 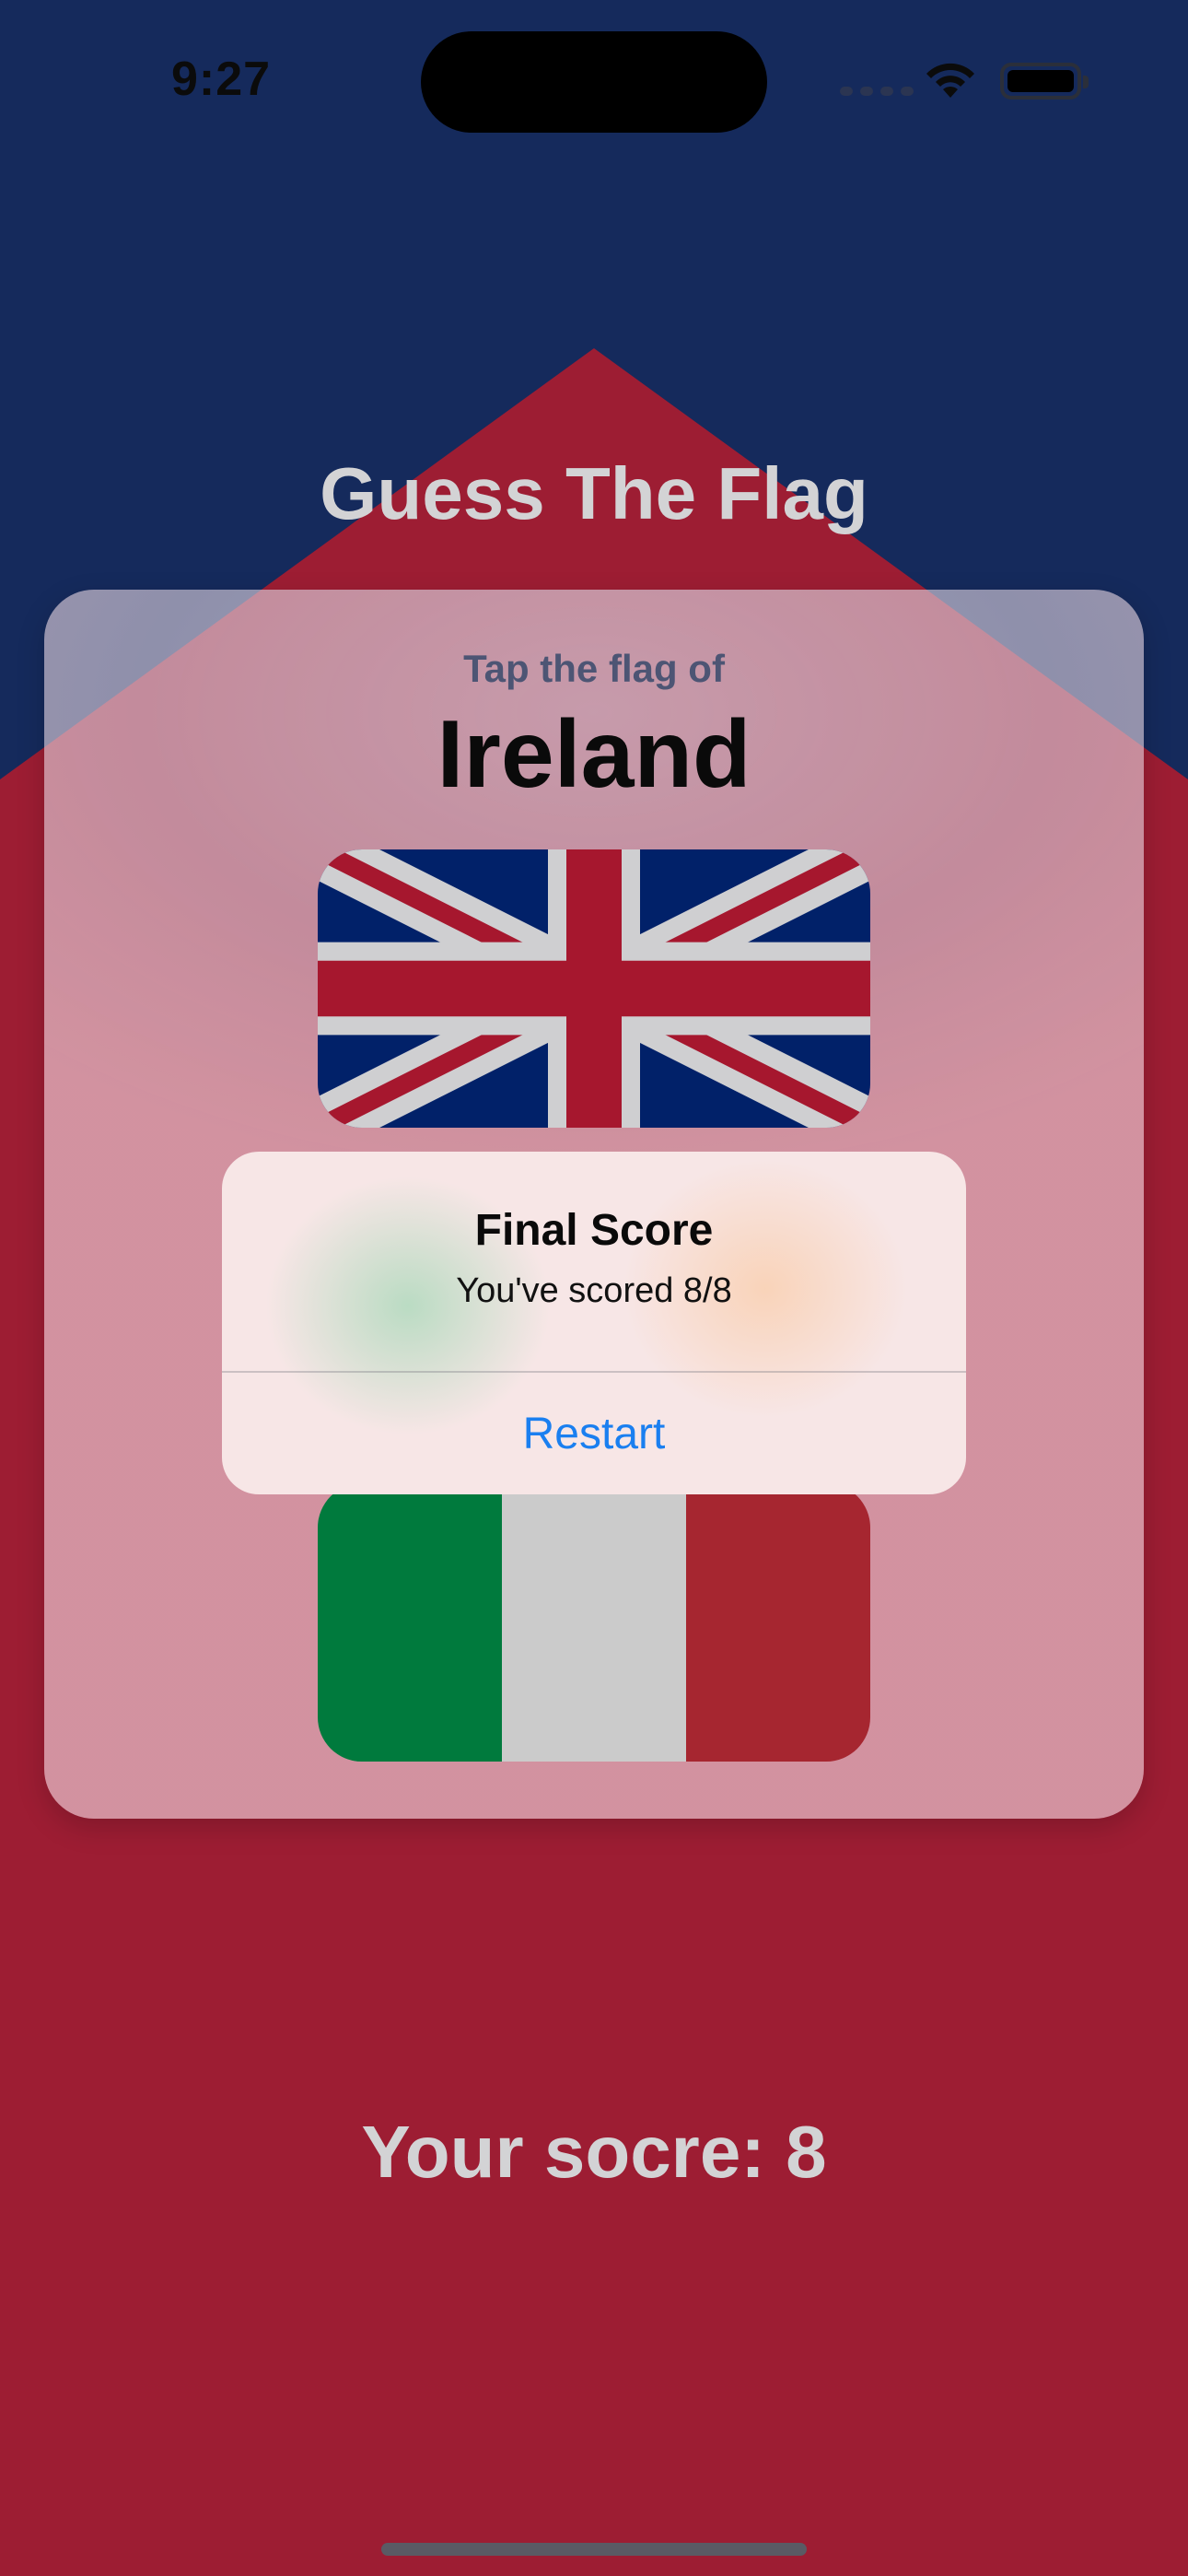 What do you see at coordinates (594, 668) in the screenshot?
I see `prompt-label: Tap the flag of` at bounding box center [594, 668].